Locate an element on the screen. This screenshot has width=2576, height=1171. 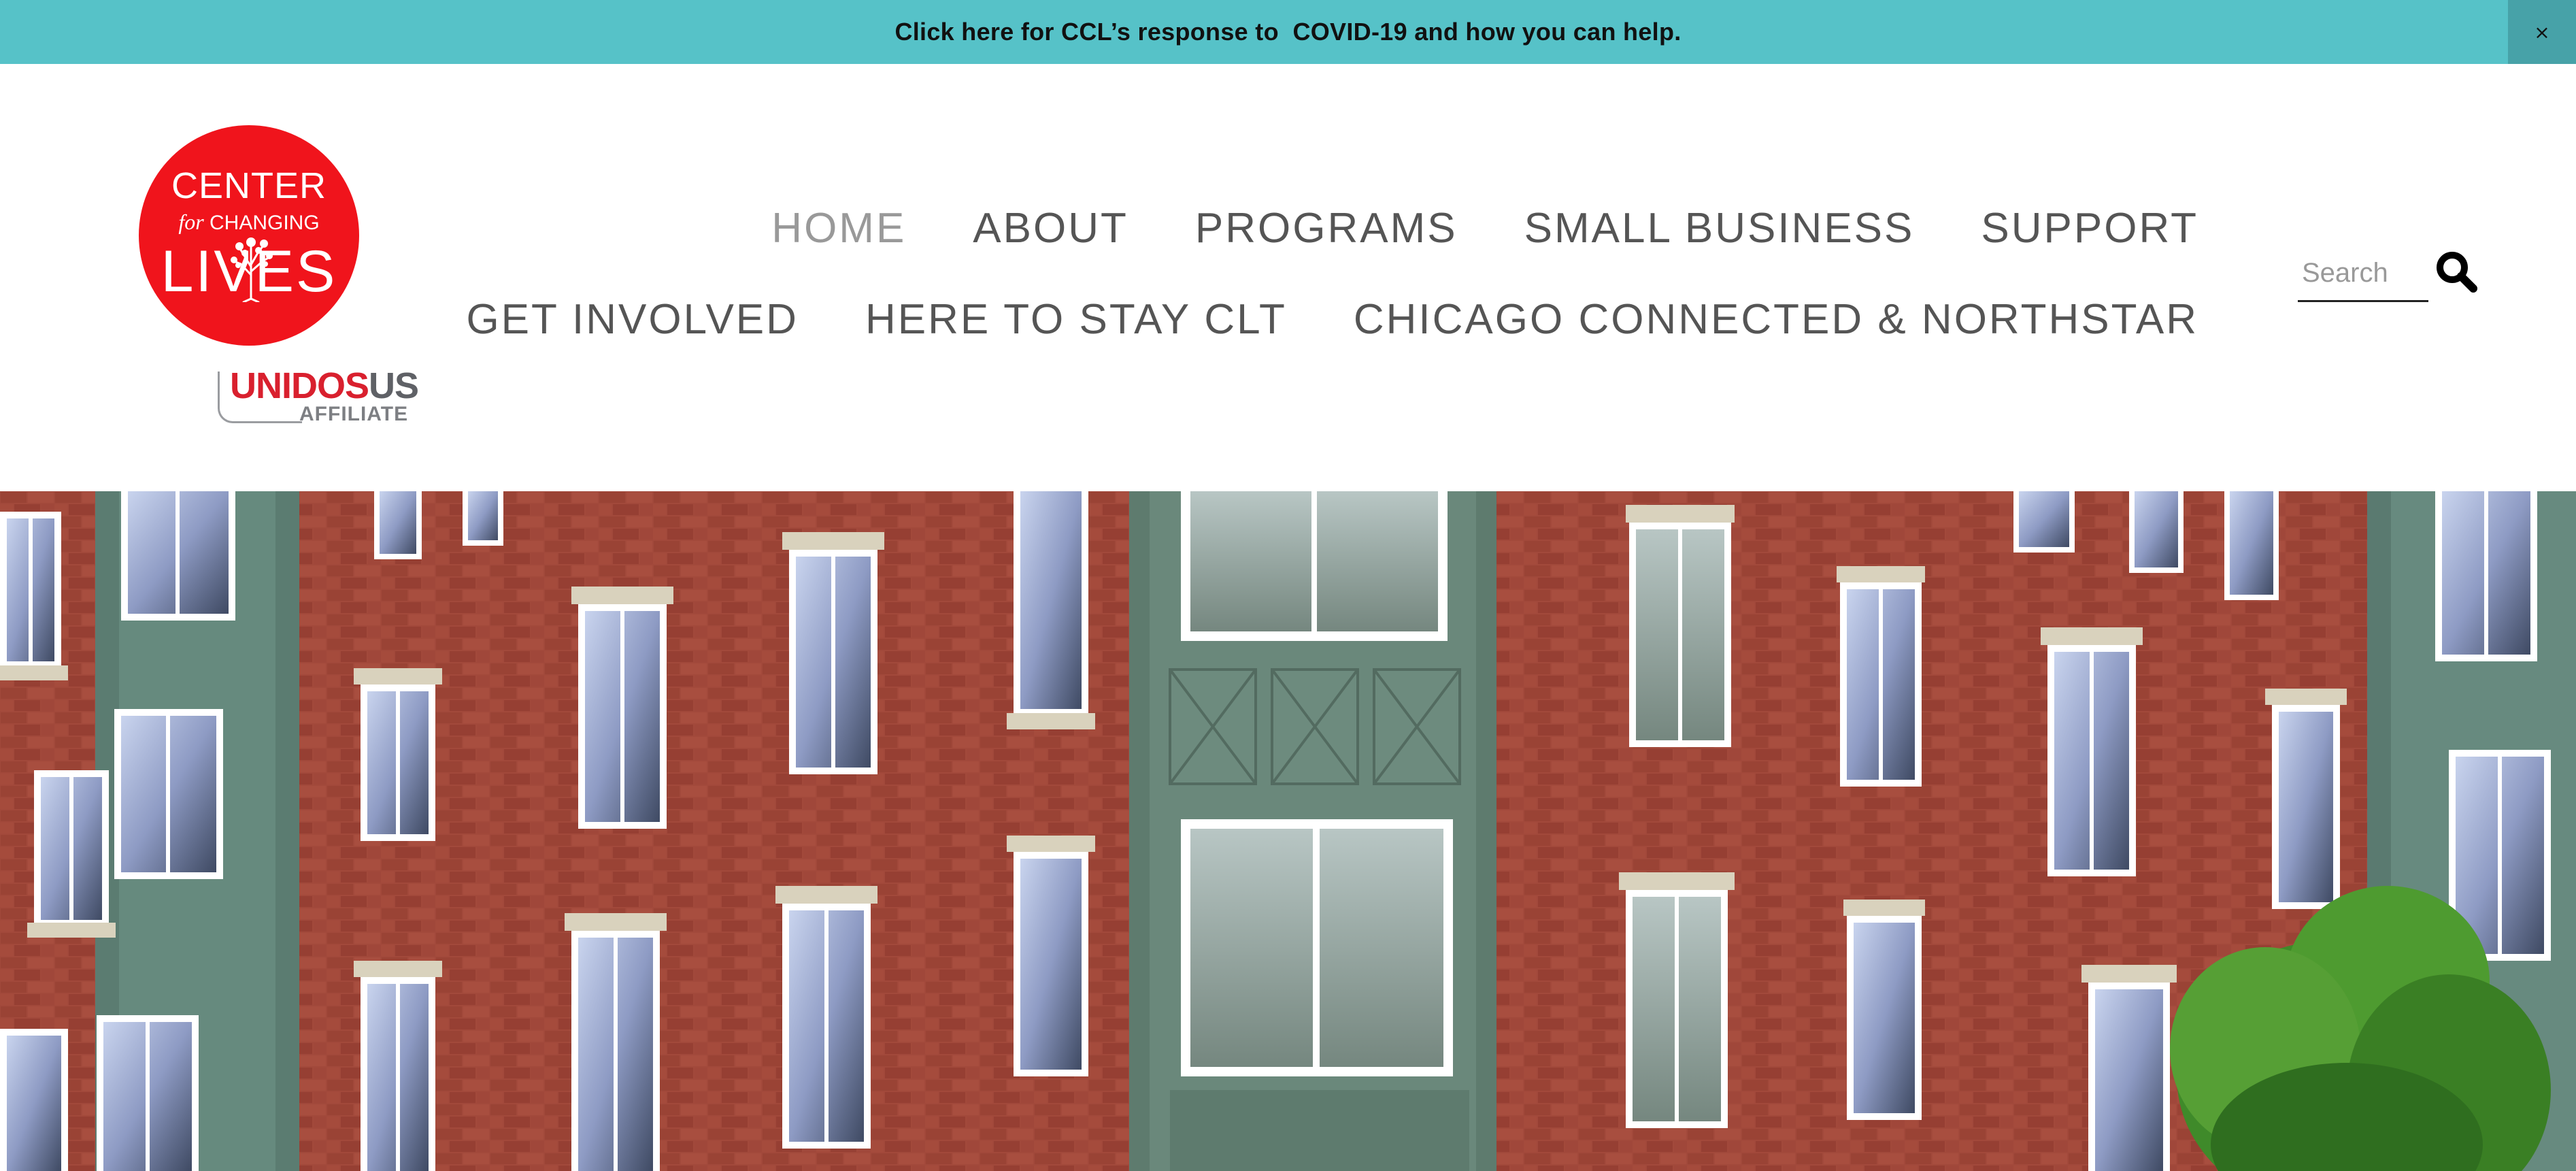
close-announcement-button: × is located at coordinates (2542, 32).